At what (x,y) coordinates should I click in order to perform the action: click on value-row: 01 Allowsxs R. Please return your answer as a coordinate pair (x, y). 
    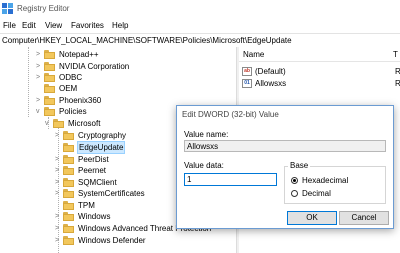
    Looking at the image, I should click on (319, 83).